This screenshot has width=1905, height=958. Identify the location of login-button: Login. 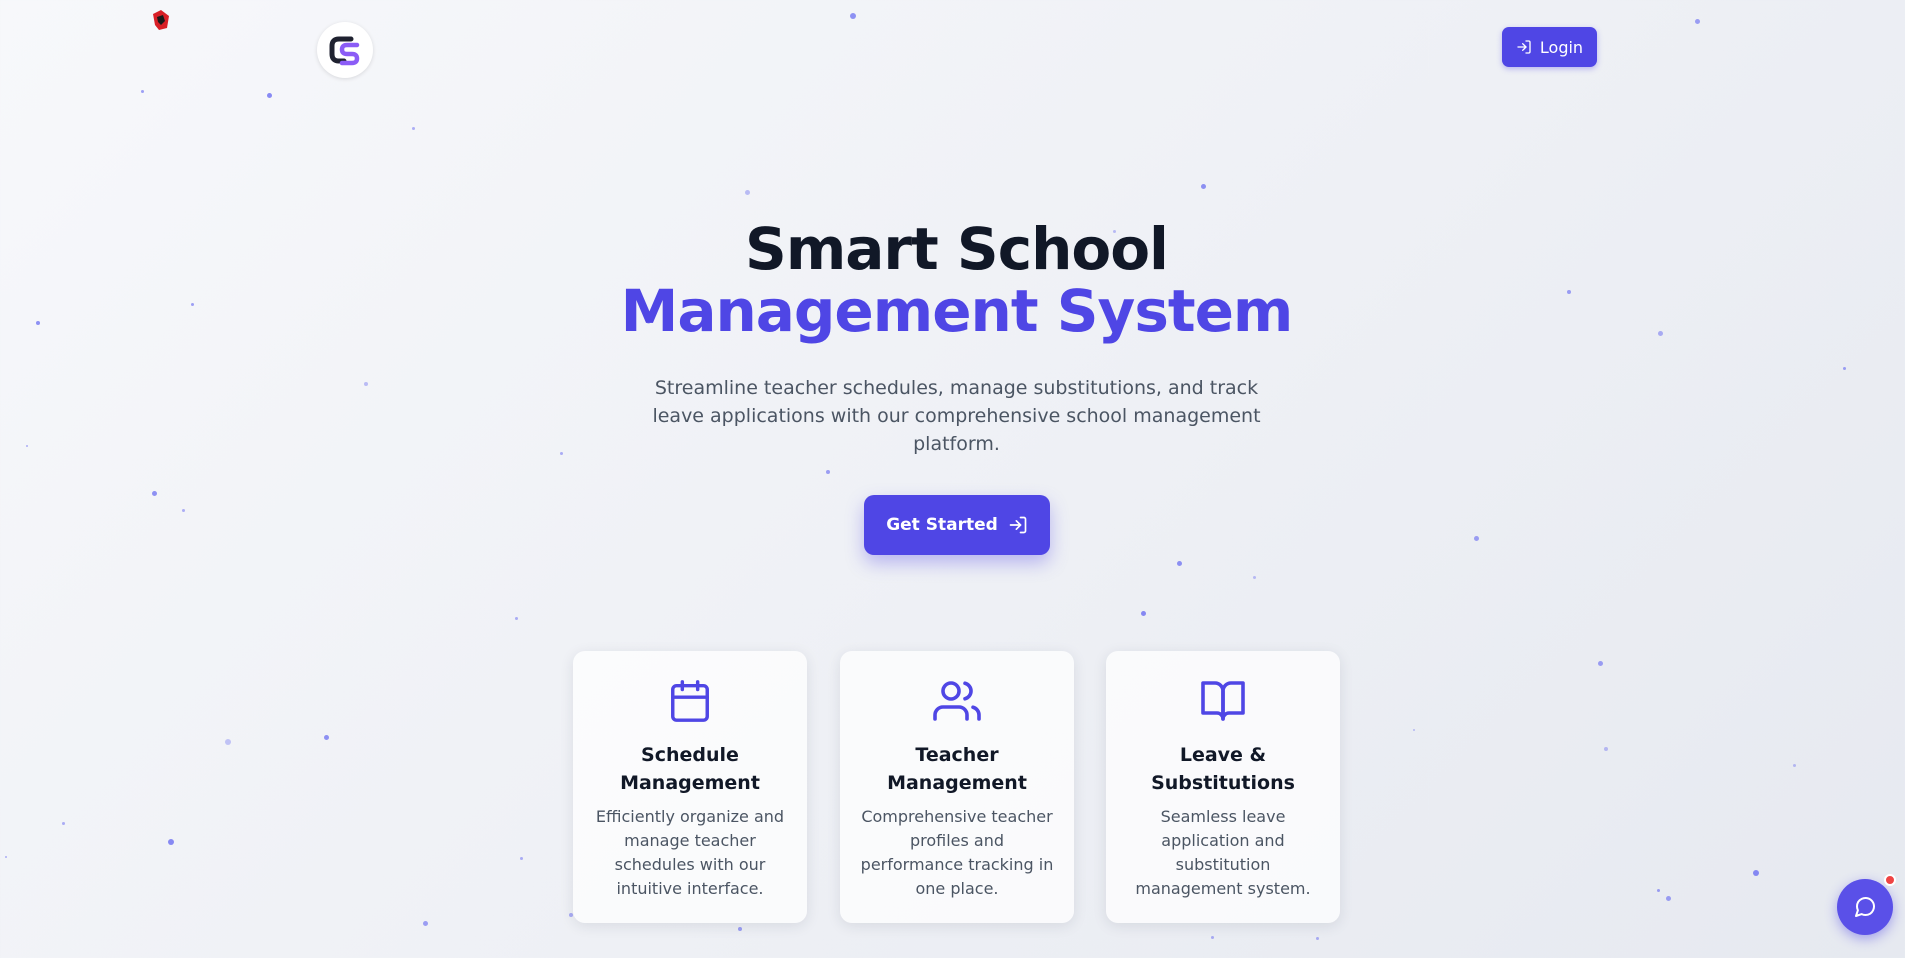
(1549, 47).